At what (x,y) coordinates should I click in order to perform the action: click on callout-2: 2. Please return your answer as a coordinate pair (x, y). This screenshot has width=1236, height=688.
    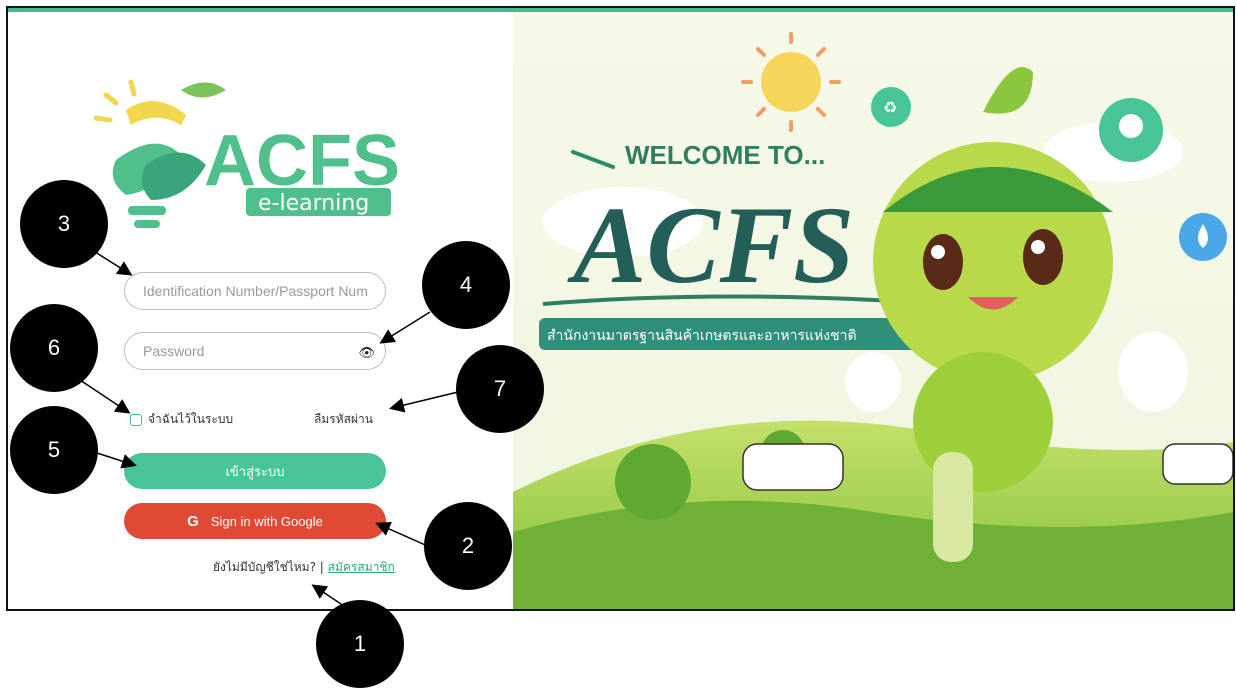
    Looking at the image, I should click on (468, 546).